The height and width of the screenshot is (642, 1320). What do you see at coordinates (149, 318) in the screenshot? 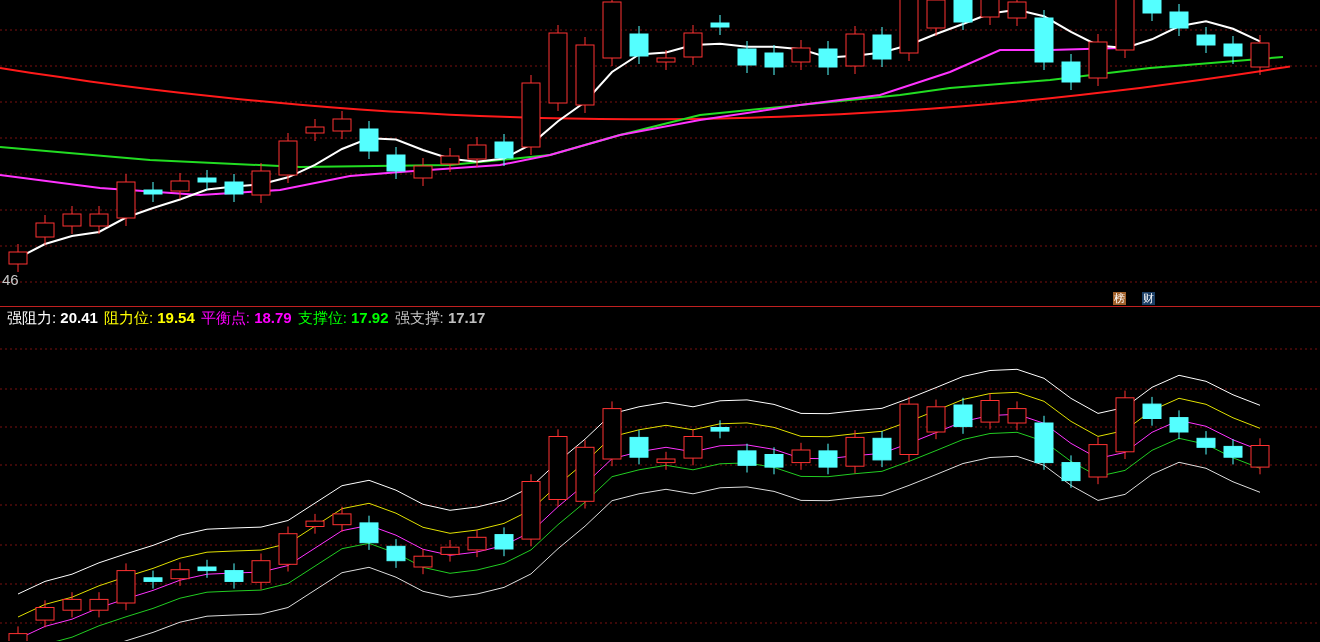
I see `legend-item: 阻力位: 19.54` at bounding box center [149, 318].